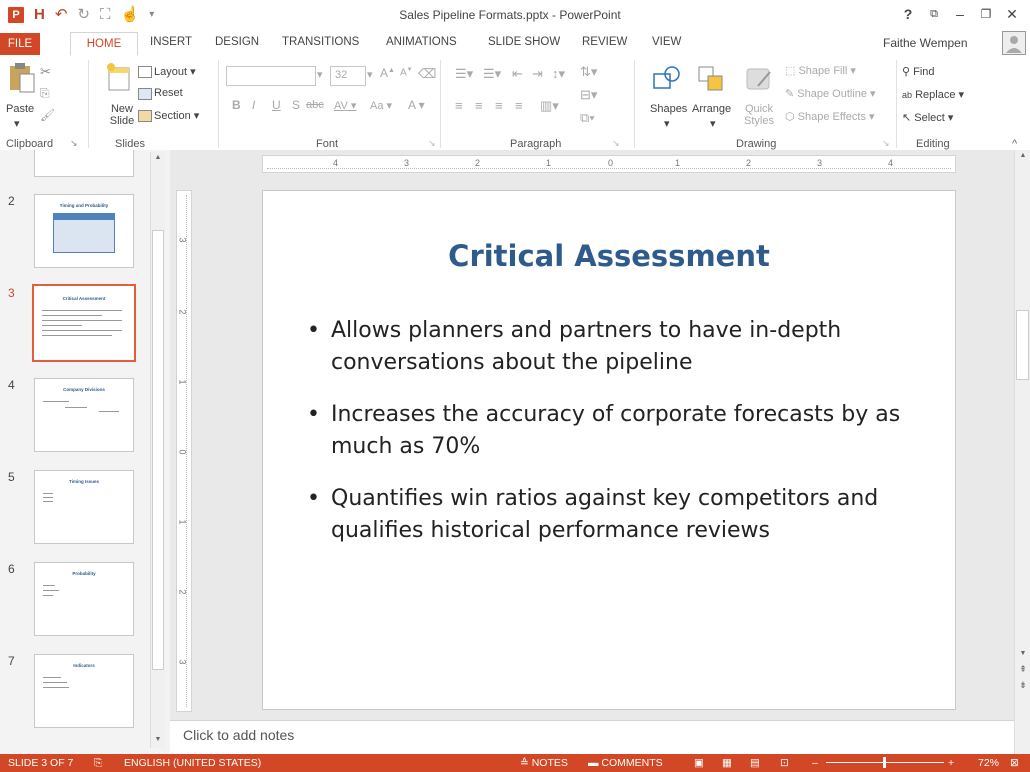  What do you see at coordinates (345, 105) in the screenshot?
I see `character-spacing-button: AV ▾` at bounding box center [345, 105].